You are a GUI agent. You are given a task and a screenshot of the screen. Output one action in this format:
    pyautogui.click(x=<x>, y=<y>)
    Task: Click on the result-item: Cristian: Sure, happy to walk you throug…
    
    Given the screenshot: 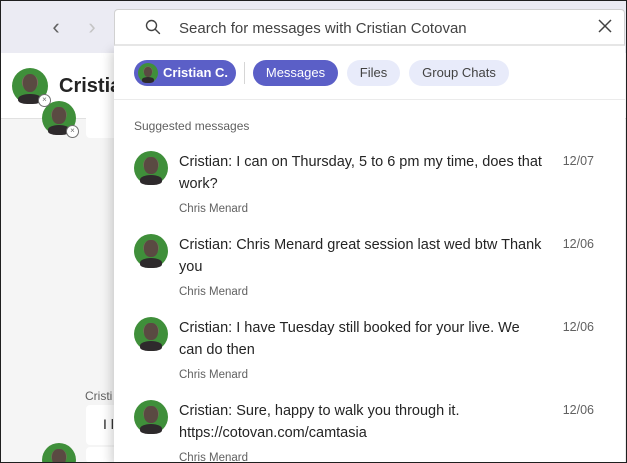 What is the action you would take?
    pyautogui.click(x=369, y=429)
    